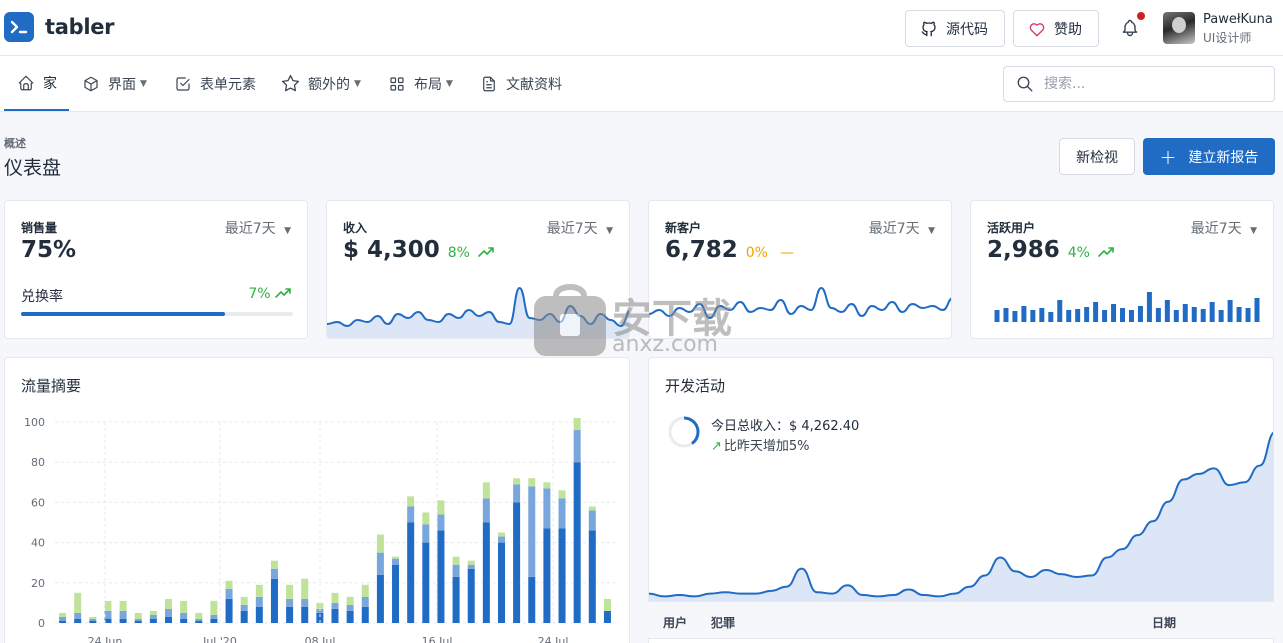 This screenshot has width=1283, height=643. Describe the element at coordinates (521, 83) in the screenshot. I see `nav-docs: 文献资料` at that location.